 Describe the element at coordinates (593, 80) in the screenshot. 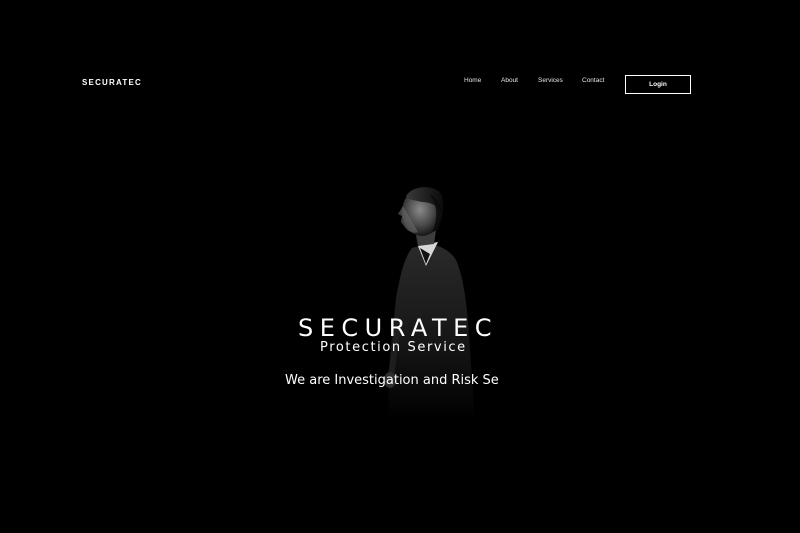

I see `nav-link-contact: Contact` at that location.